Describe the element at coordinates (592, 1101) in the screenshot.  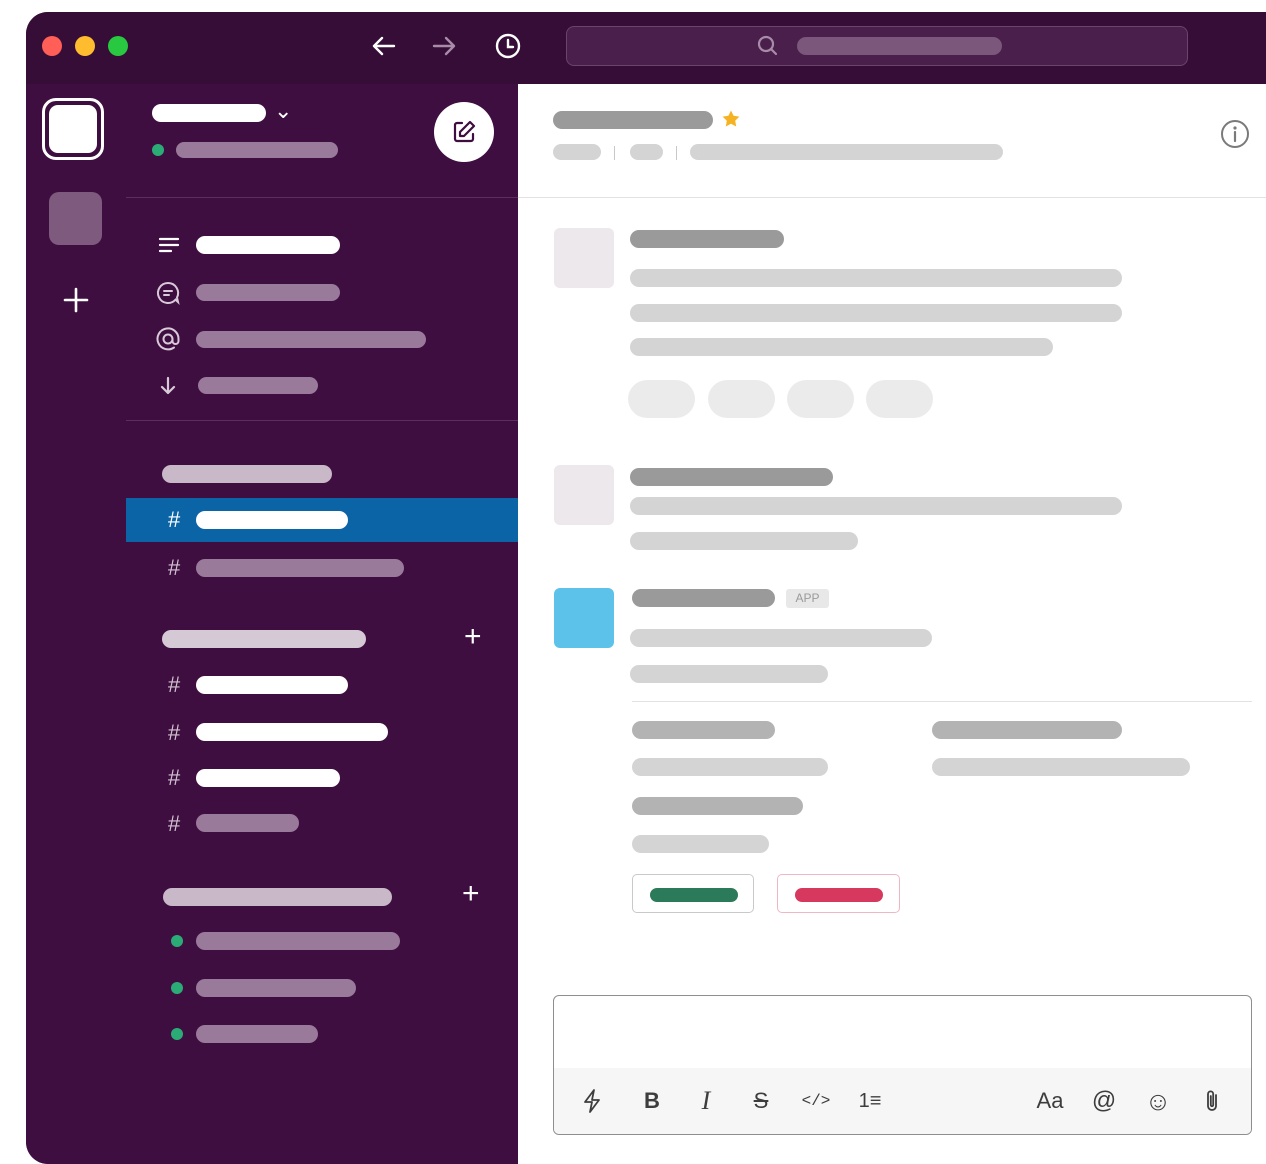
I see `shortcuts-bolt-icon` at that location.